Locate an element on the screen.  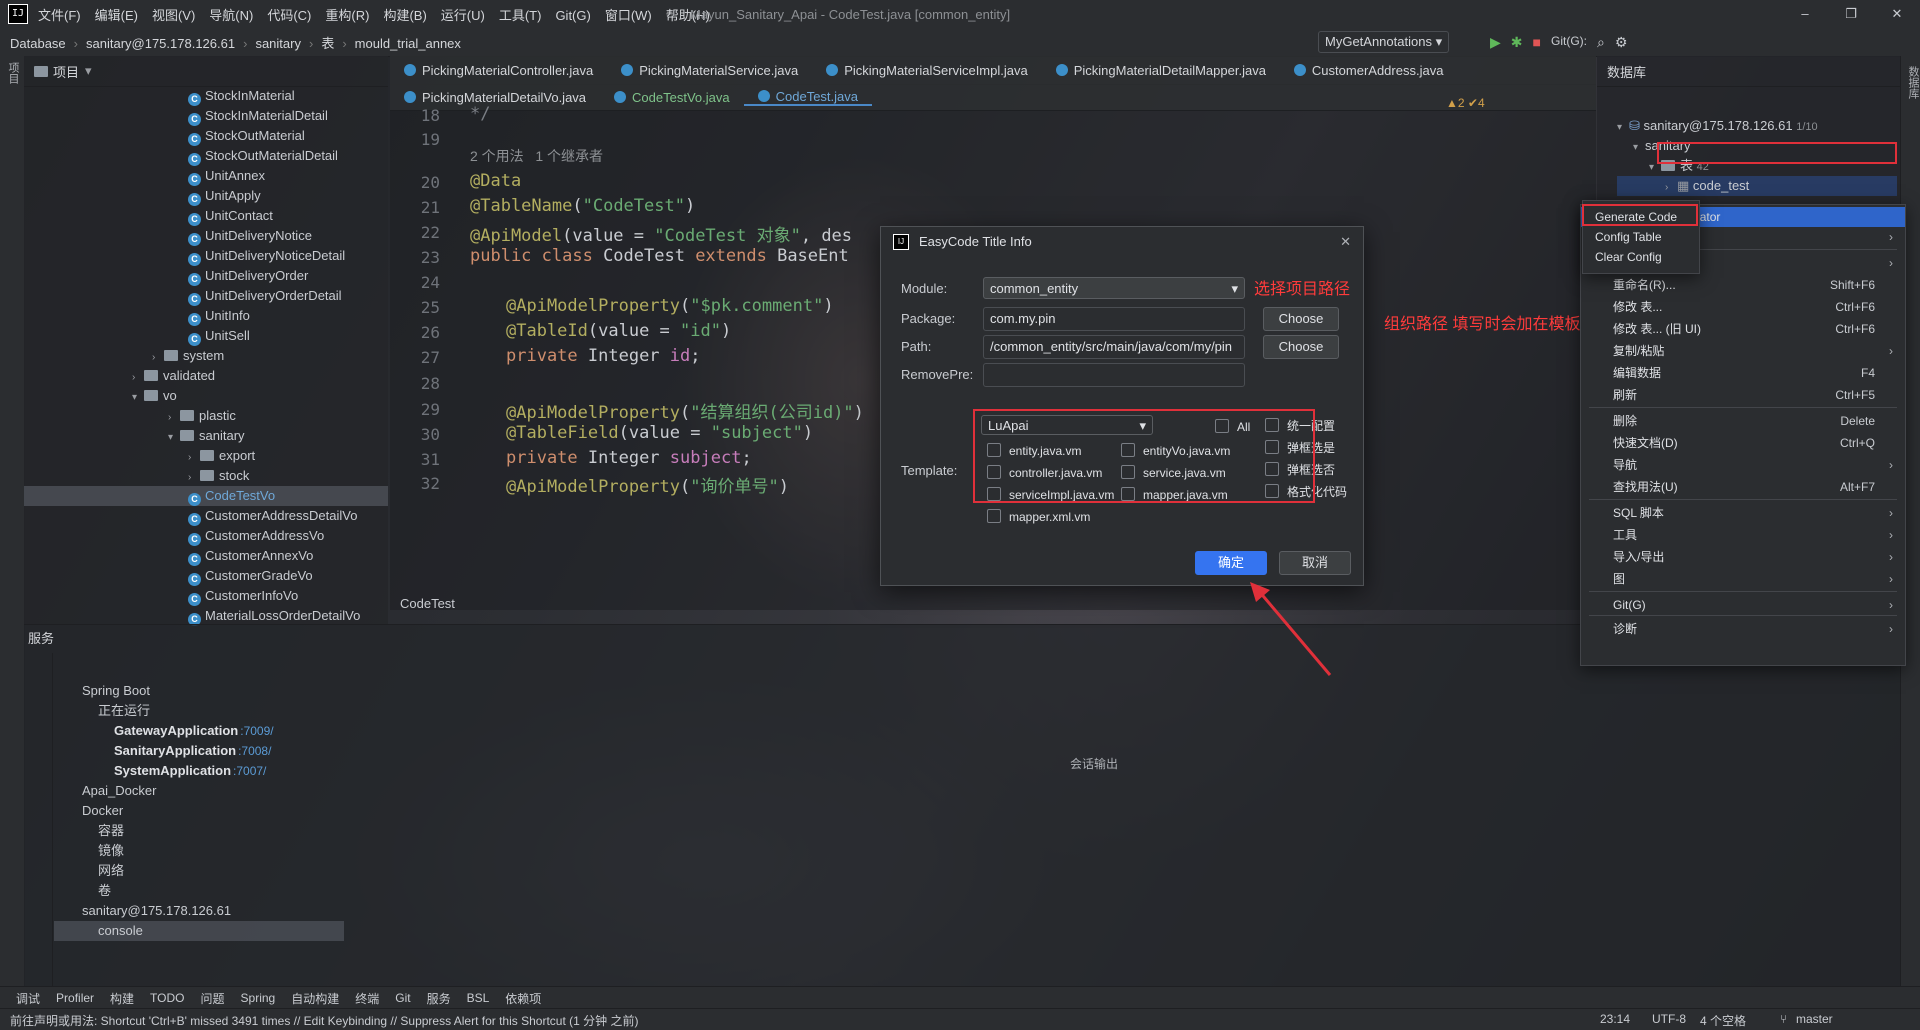
menu-item: 文件(F) is located at coordinates (59, 15).